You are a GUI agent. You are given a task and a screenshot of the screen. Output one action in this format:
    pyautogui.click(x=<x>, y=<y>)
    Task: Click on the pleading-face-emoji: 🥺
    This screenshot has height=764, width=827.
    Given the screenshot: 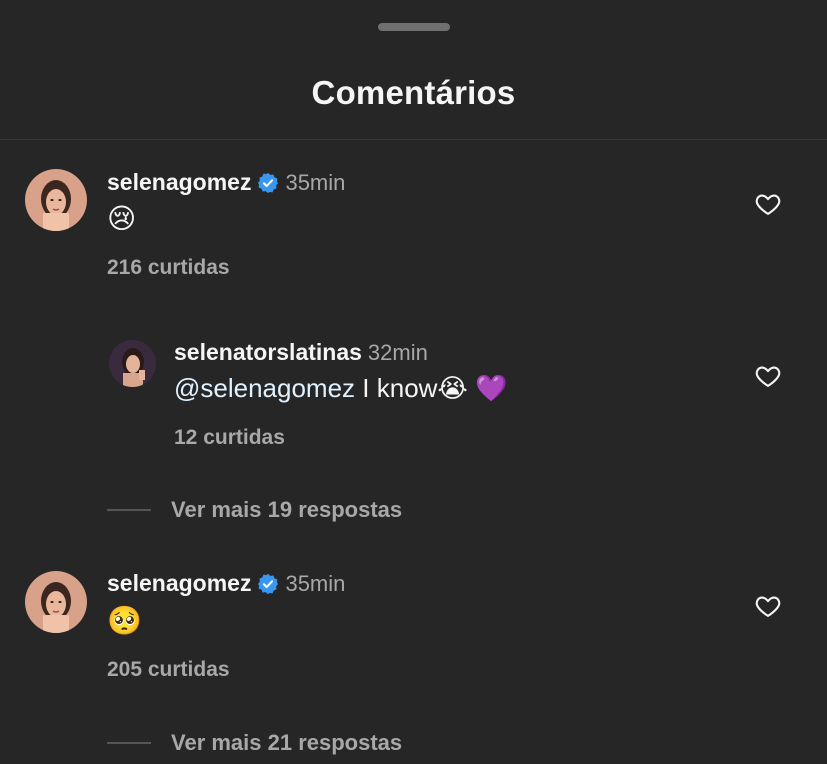 What is the action you would take?
    pyautogui.click(x=124, y=620)
    